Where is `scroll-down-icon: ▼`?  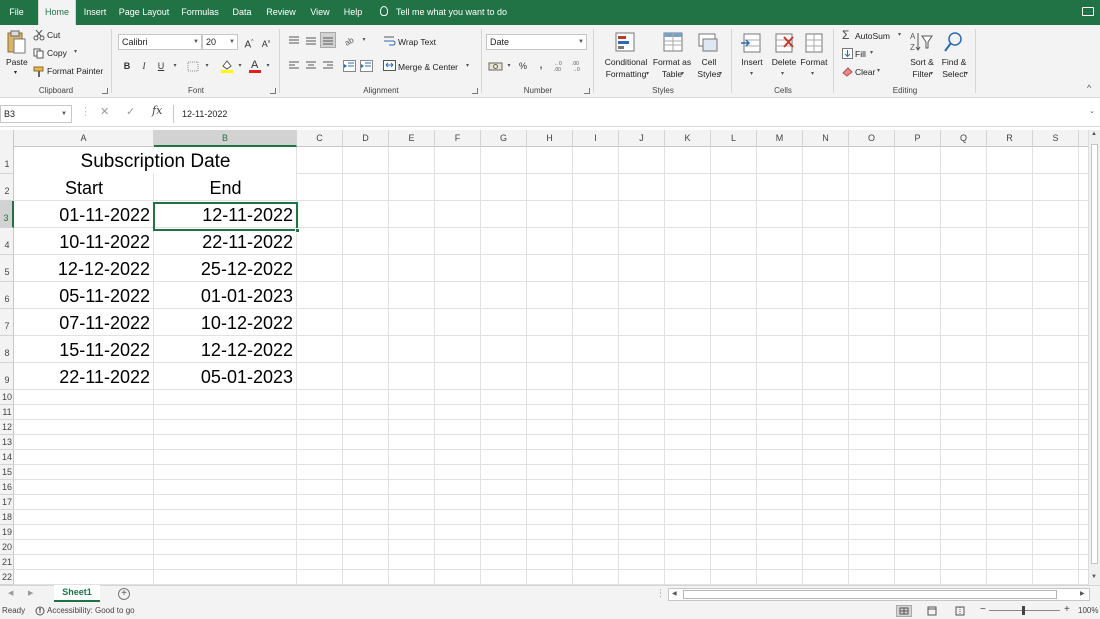
scroll-down-icon: ▼ is located at coordinates (1094, 577).